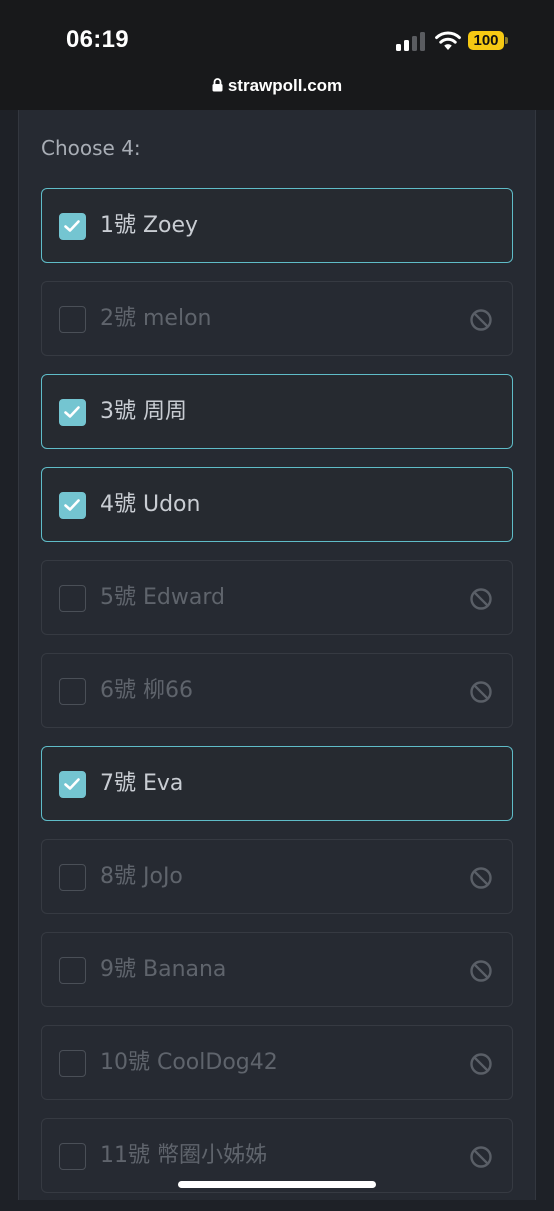  What do you see at coordinates (277, 690) in the screenshot?
I see `poll-option-disabled: 6號 柳66` at bounding box center [277, 690].